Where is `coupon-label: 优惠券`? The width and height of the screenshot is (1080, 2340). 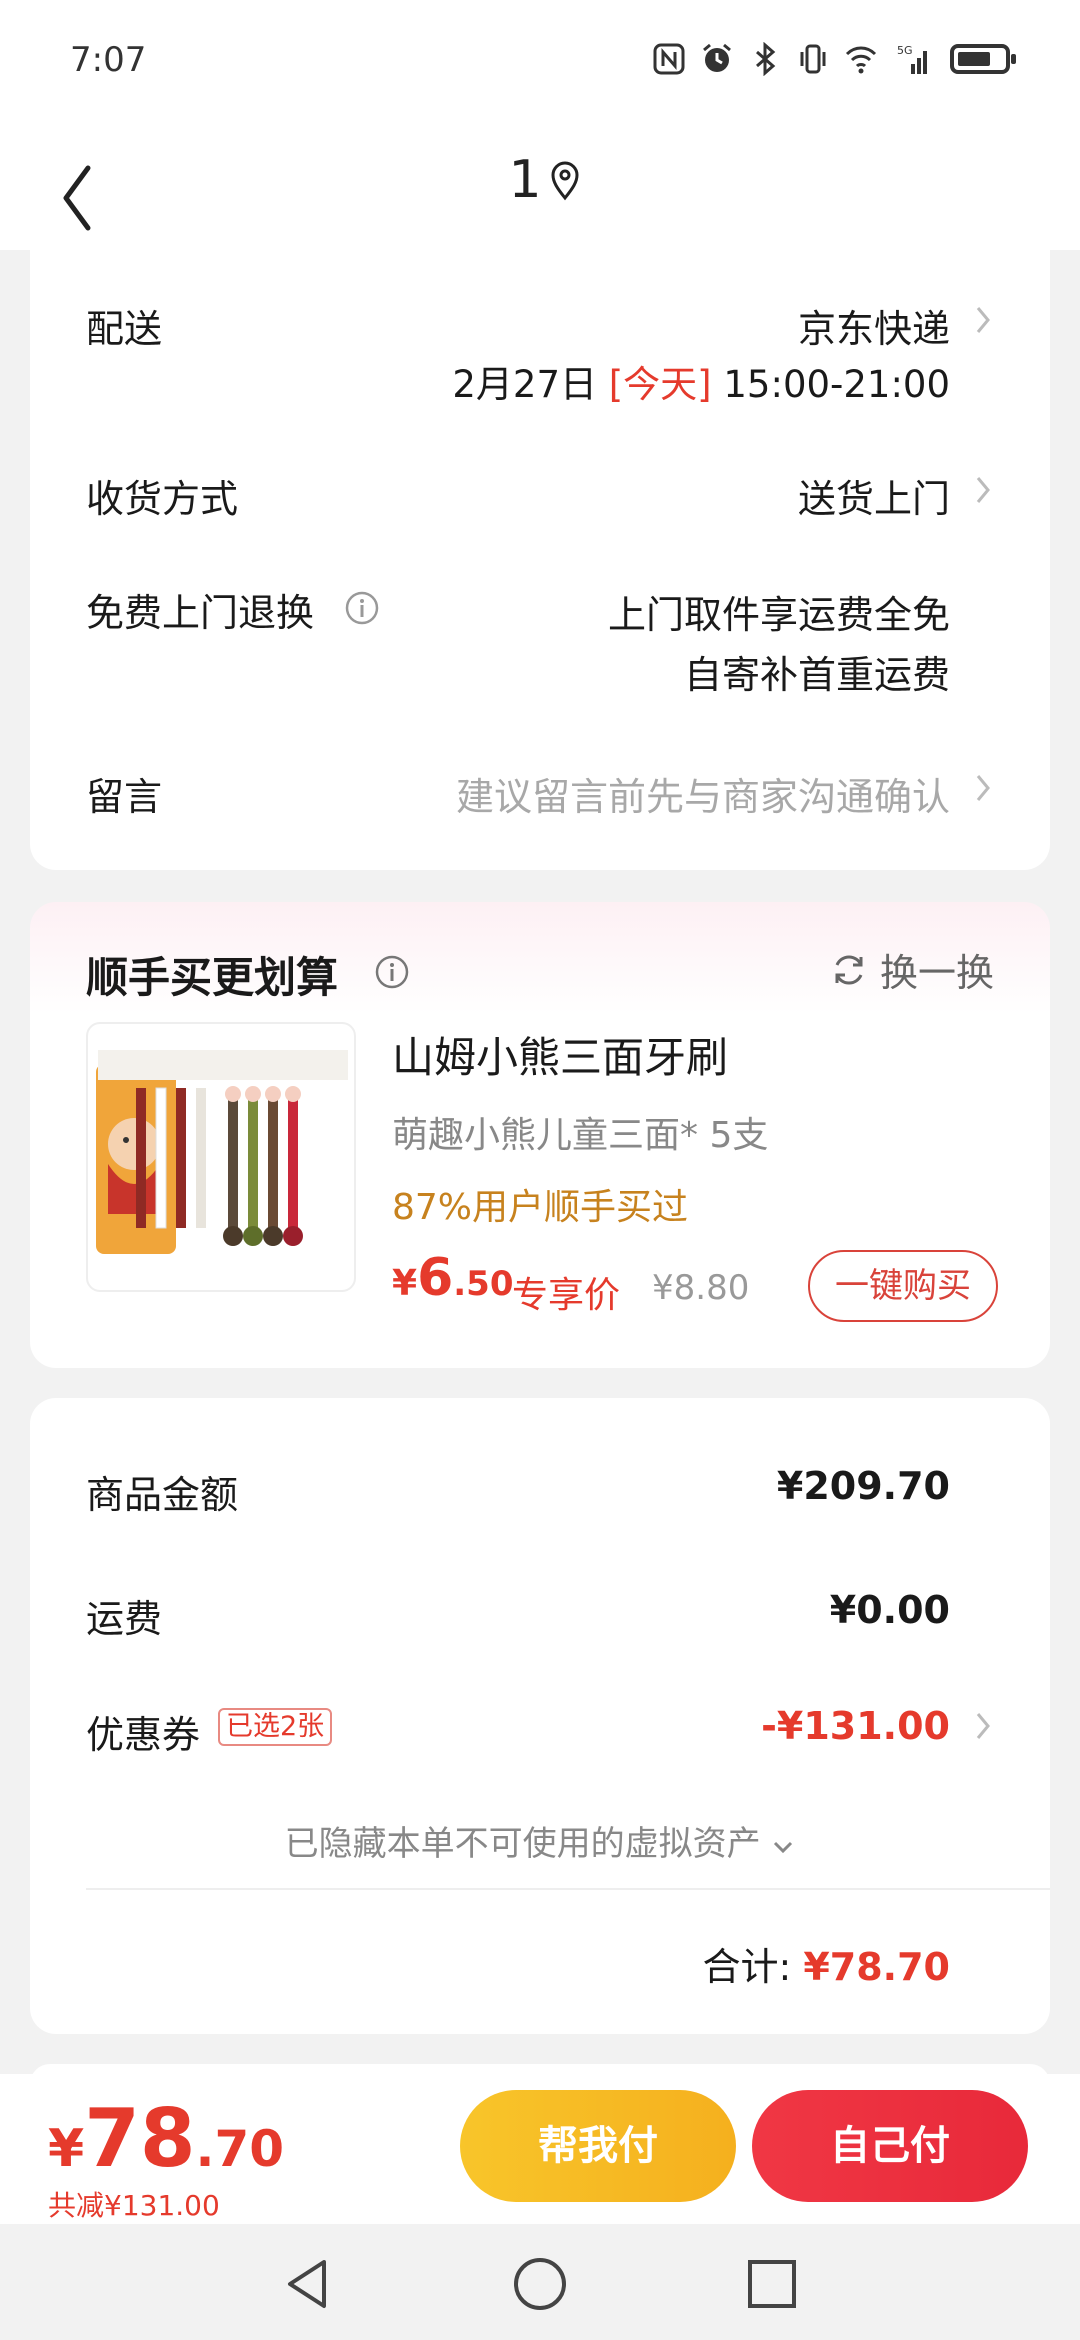
coupon-label: 优惠券 is located at coordinates (143, 1735).